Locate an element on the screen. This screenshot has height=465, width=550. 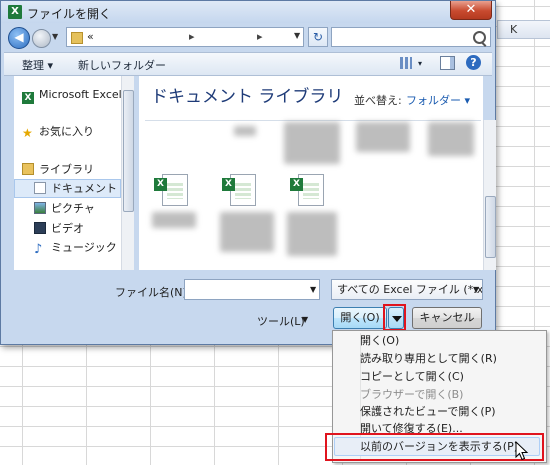
search-input is located at coordinates (411, 37).